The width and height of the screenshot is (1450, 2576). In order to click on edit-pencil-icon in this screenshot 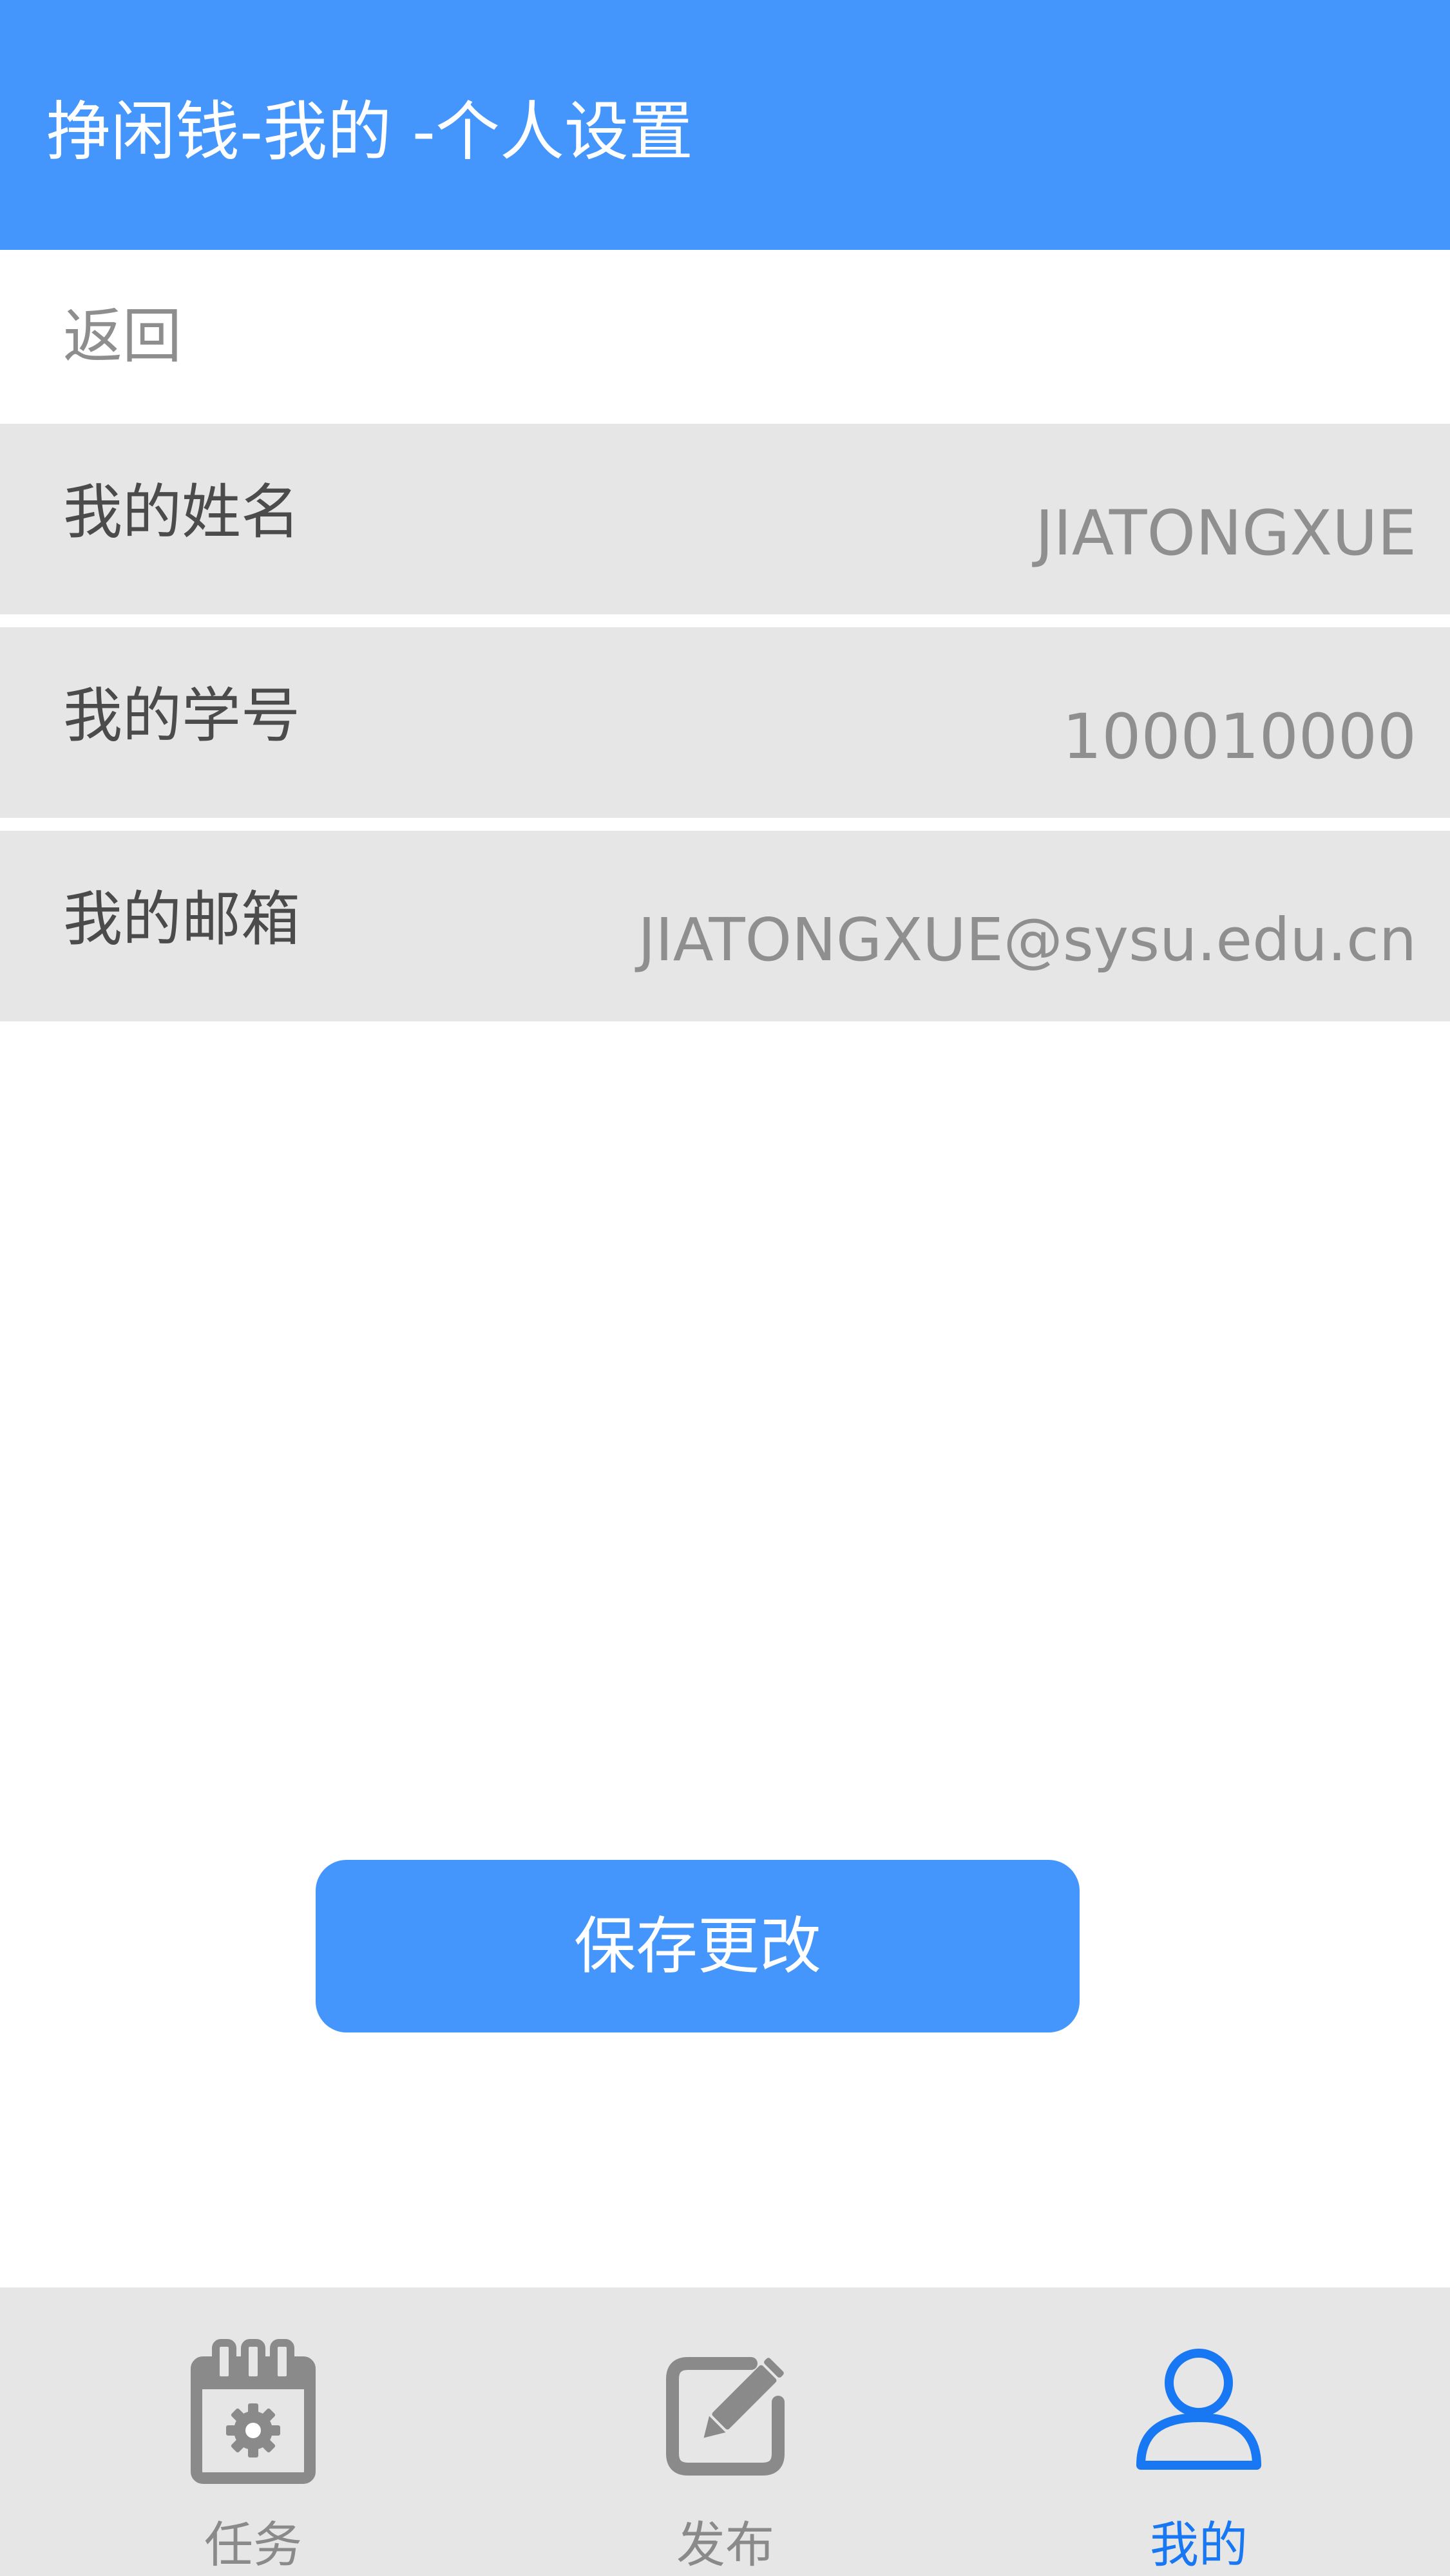, I will do `click(725, 2417)`.